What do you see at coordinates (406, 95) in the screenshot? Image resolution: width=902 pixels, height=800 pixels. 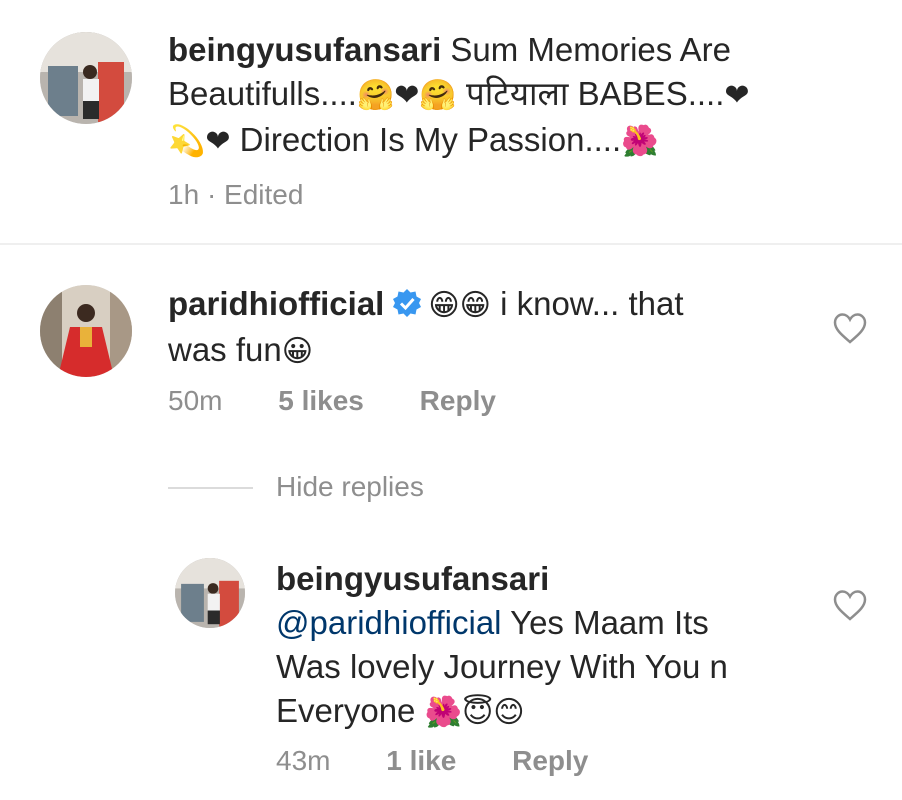 I see `emoji: 🤗❤🤗` at bounding box center [406, 95].